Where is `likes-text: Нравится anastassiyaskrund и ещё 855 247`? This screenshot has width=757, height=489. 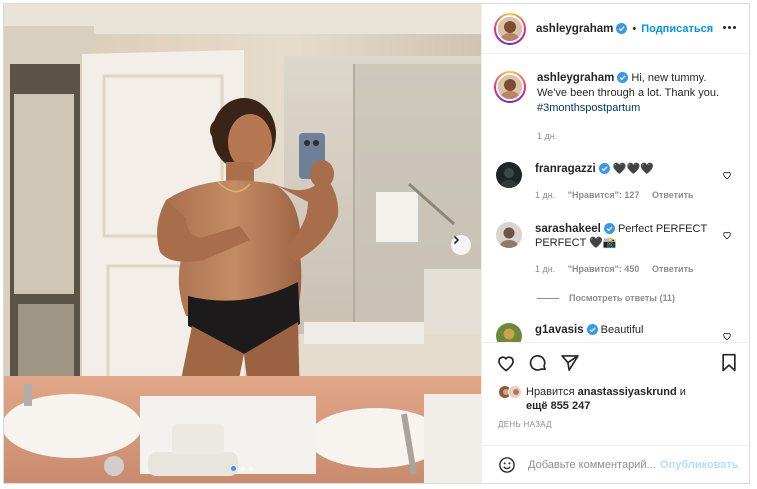
likes-text: Нравится anastassiyaskrund и ещё 855 247 is located at coordinates (606, 399).